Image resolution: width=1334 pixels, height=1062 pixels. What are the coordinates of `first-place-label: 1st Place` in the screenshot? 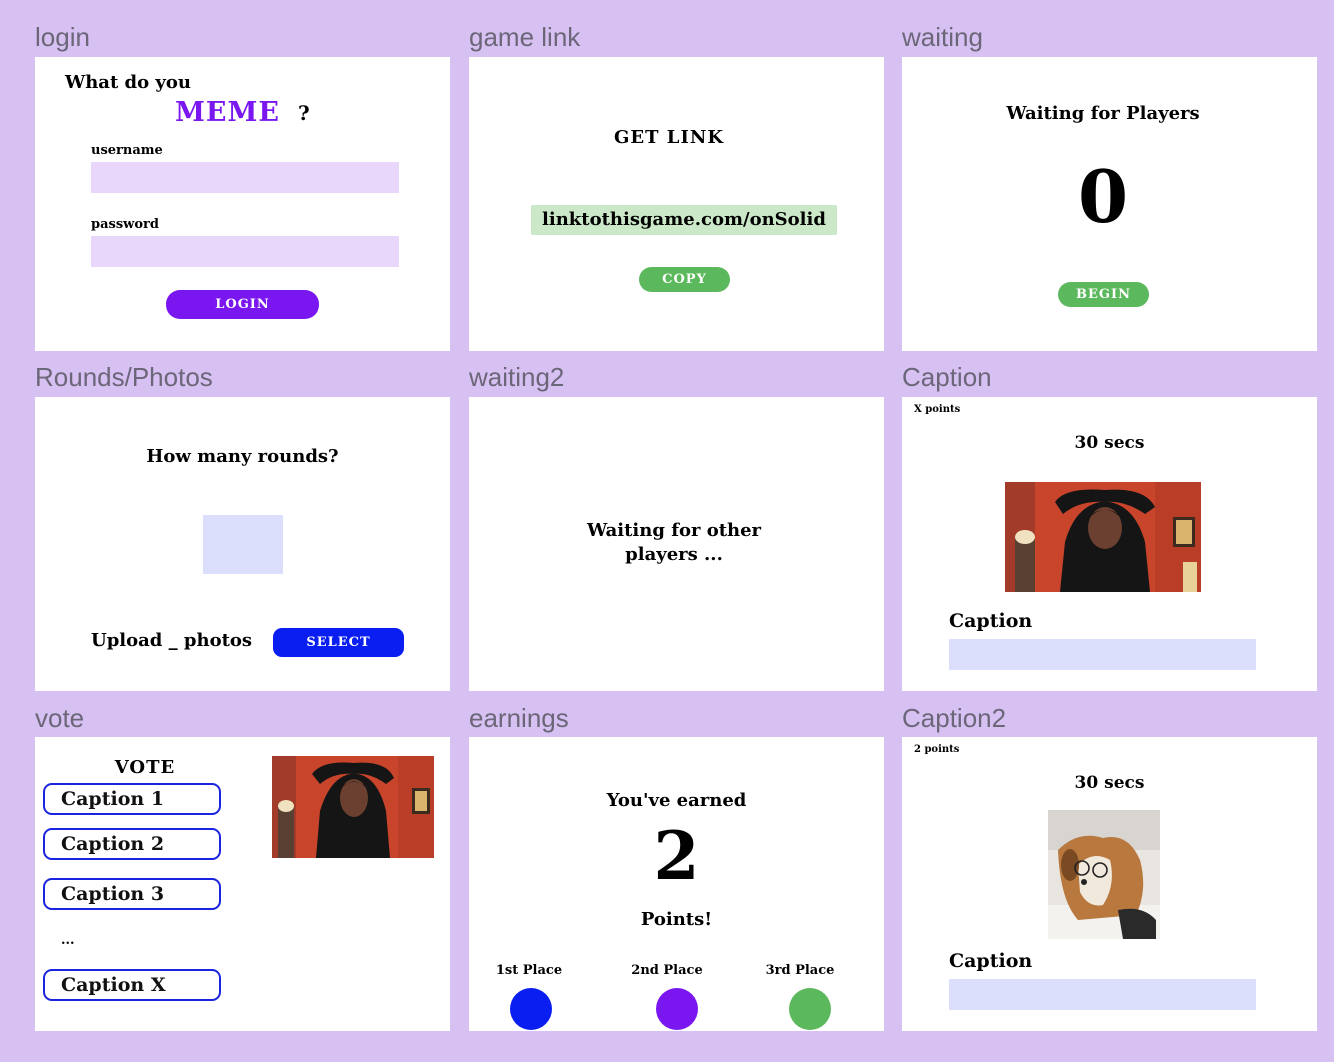 It's located at (529, 970).